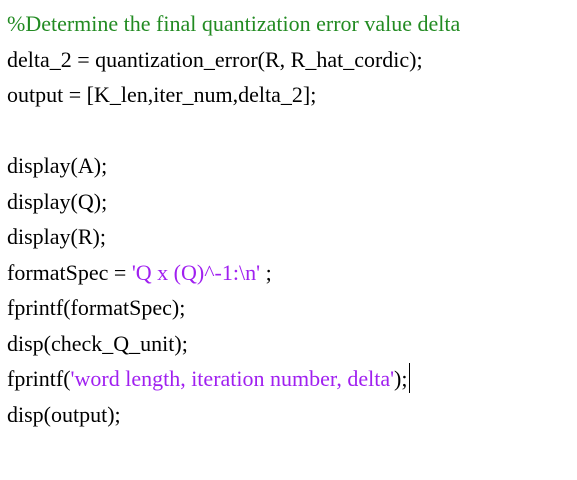 The image size is (577, 480). I want to click on code-line: fprintf(formatSpec);, so click(233, 308).